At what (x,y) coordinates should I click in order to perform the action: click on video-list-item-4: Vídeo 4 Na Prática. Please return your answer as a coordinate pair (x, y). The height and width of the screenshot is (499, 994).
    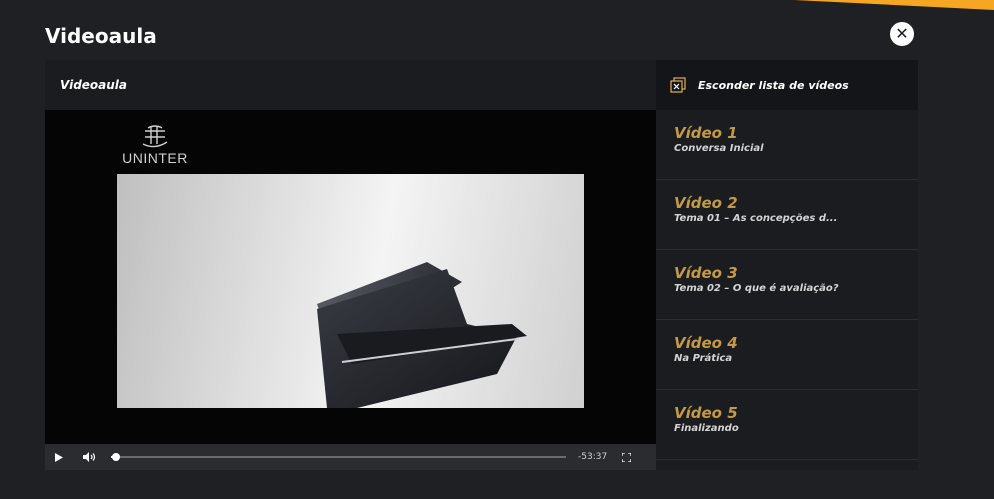
    Looking at the image, I should click on (787, 355).